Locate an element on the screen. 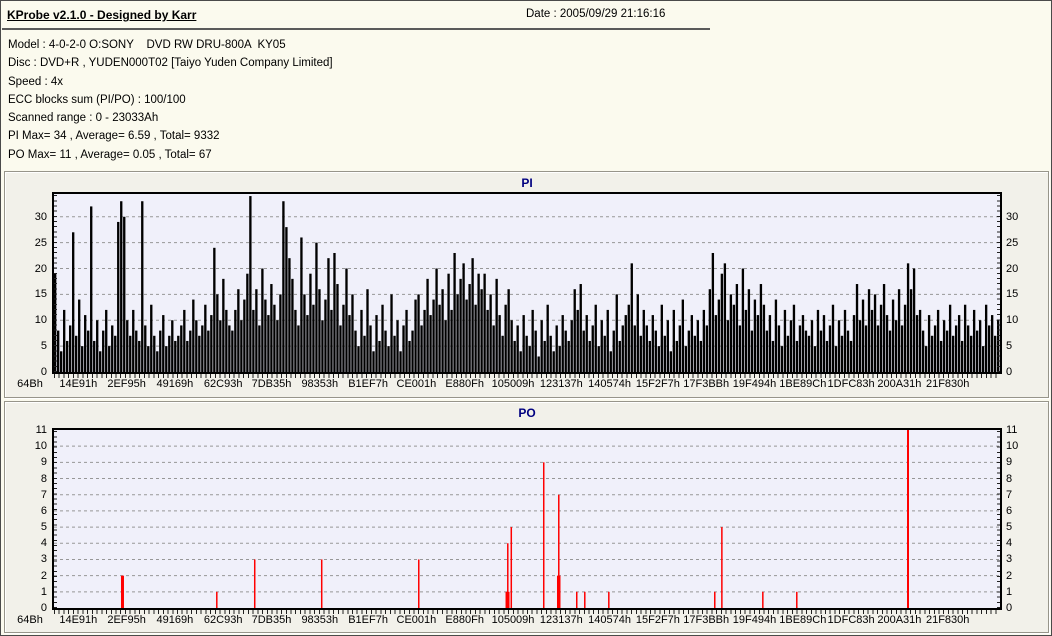 Image resolution: width=1052 pixels, height=636 pixels. x-axis-label: 200A31h is located at coordinates (899, 384).